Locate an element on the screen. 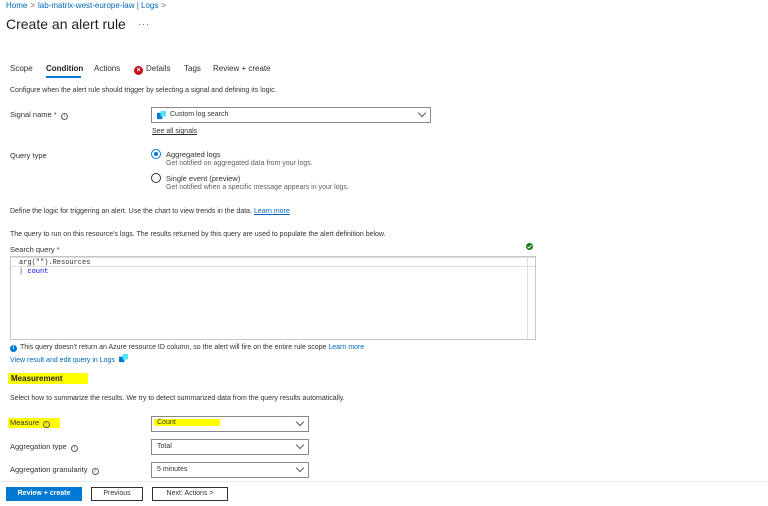  signal-name-label: Signal name * i is located at coordinates (39, 115).